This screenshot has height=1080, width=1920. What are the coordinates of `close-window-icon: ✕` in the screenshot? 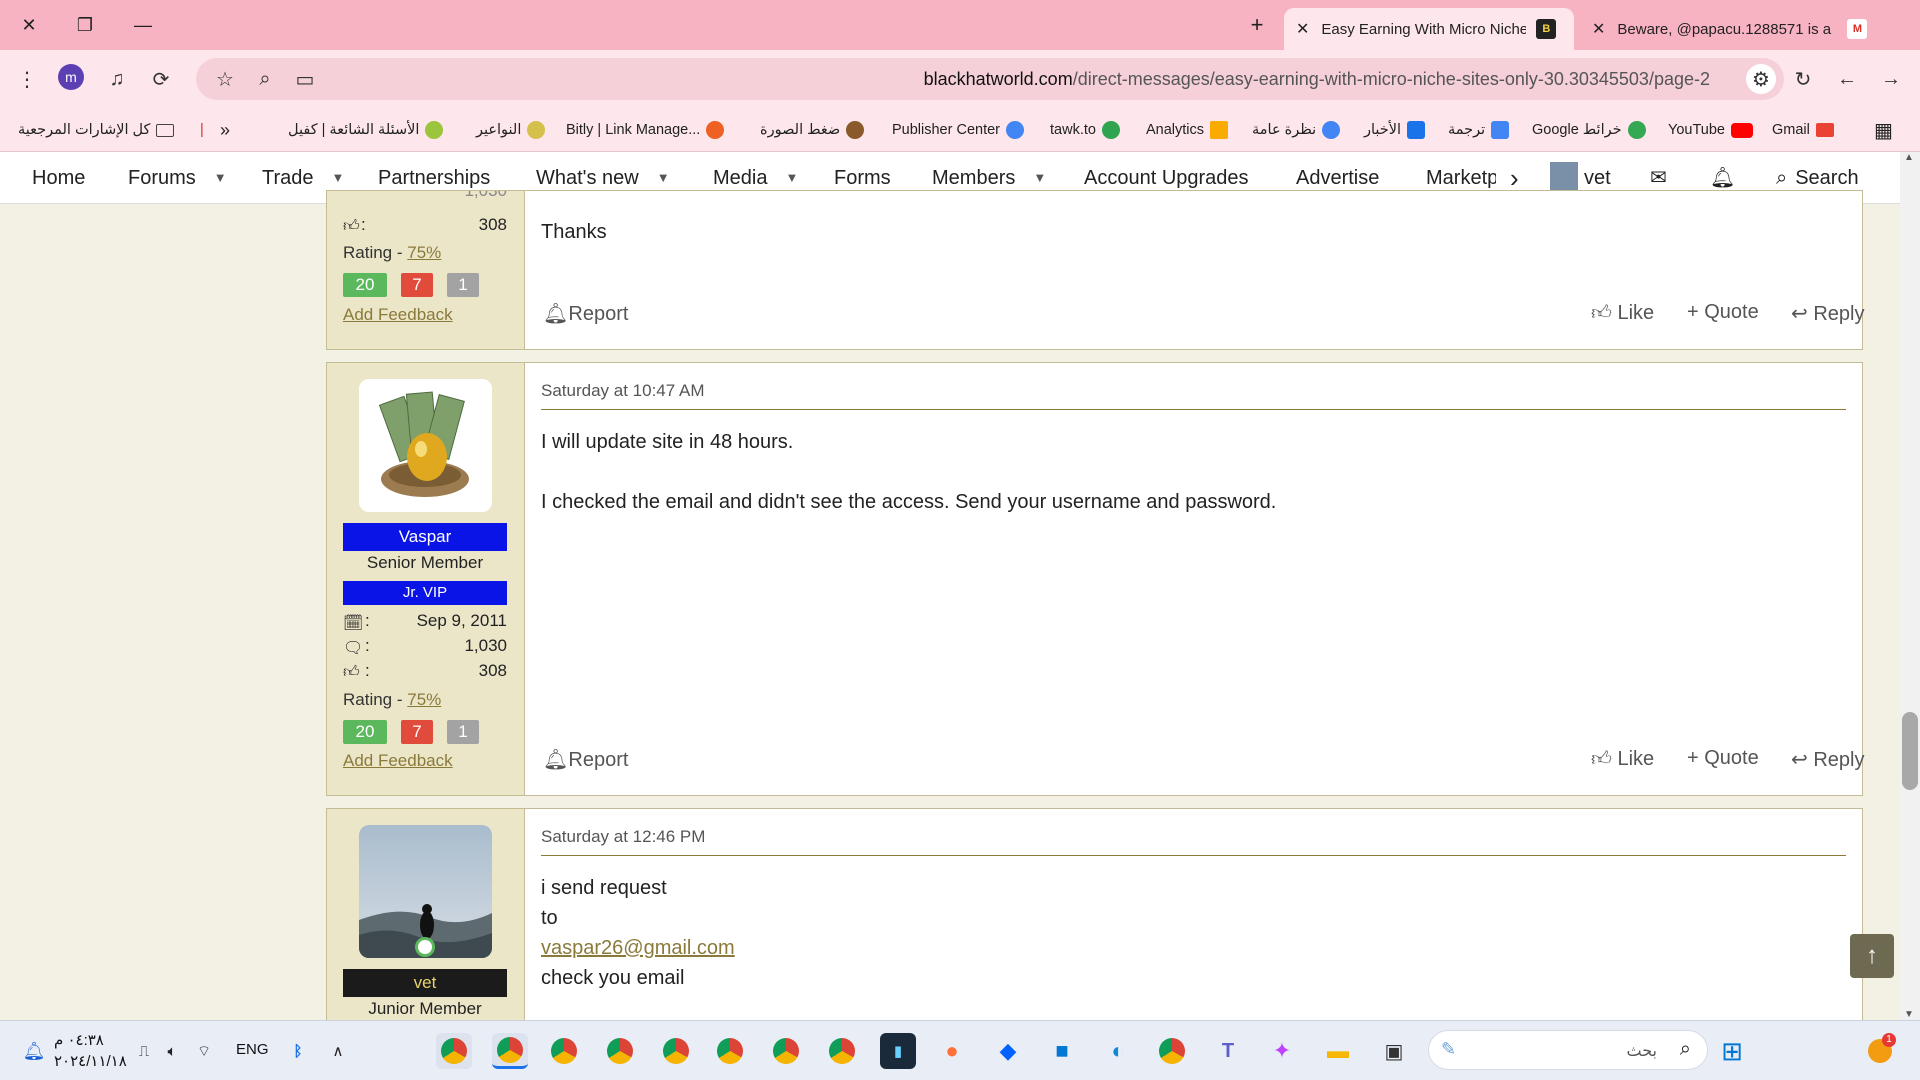 It's located at (29, 25).